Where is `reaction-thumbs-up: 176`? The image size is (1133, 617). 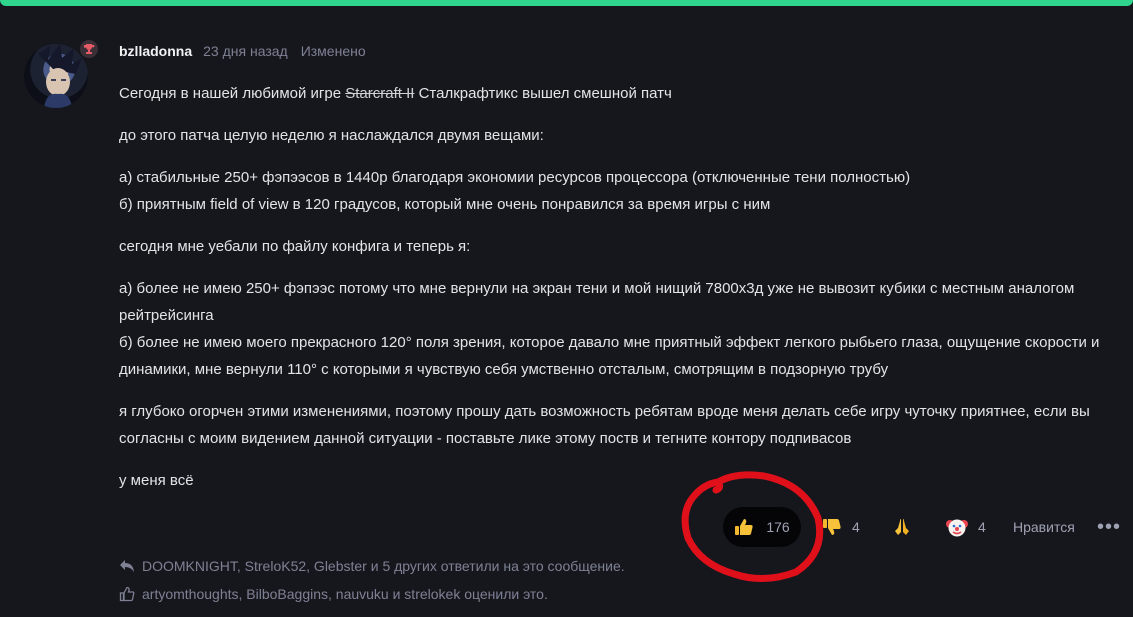
reaction-thumbs-up: 176 is located at coordinates (762, 527).